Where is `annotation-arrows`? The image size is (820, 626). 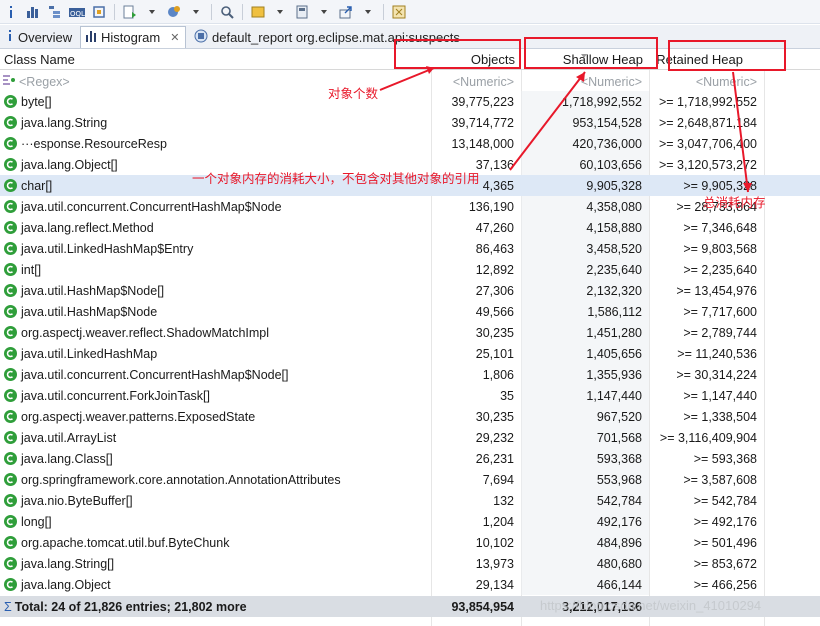 annotation-arrows is located at coordinates (565, 129).